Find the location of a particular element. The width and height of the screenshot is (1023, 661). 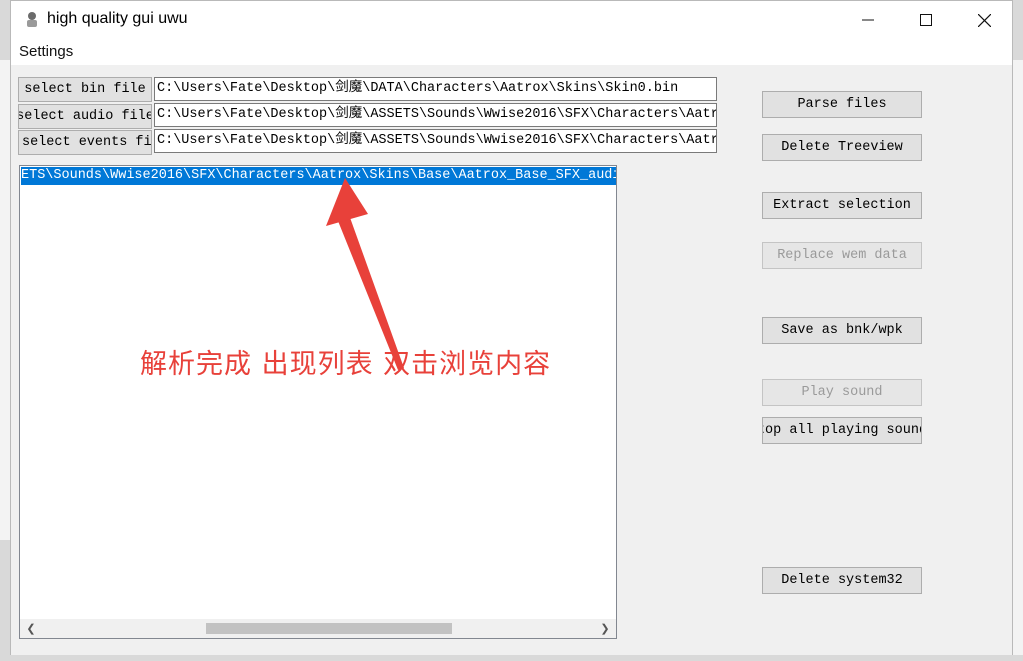

menu-settings: Settings is located at coordinates (46, 51).